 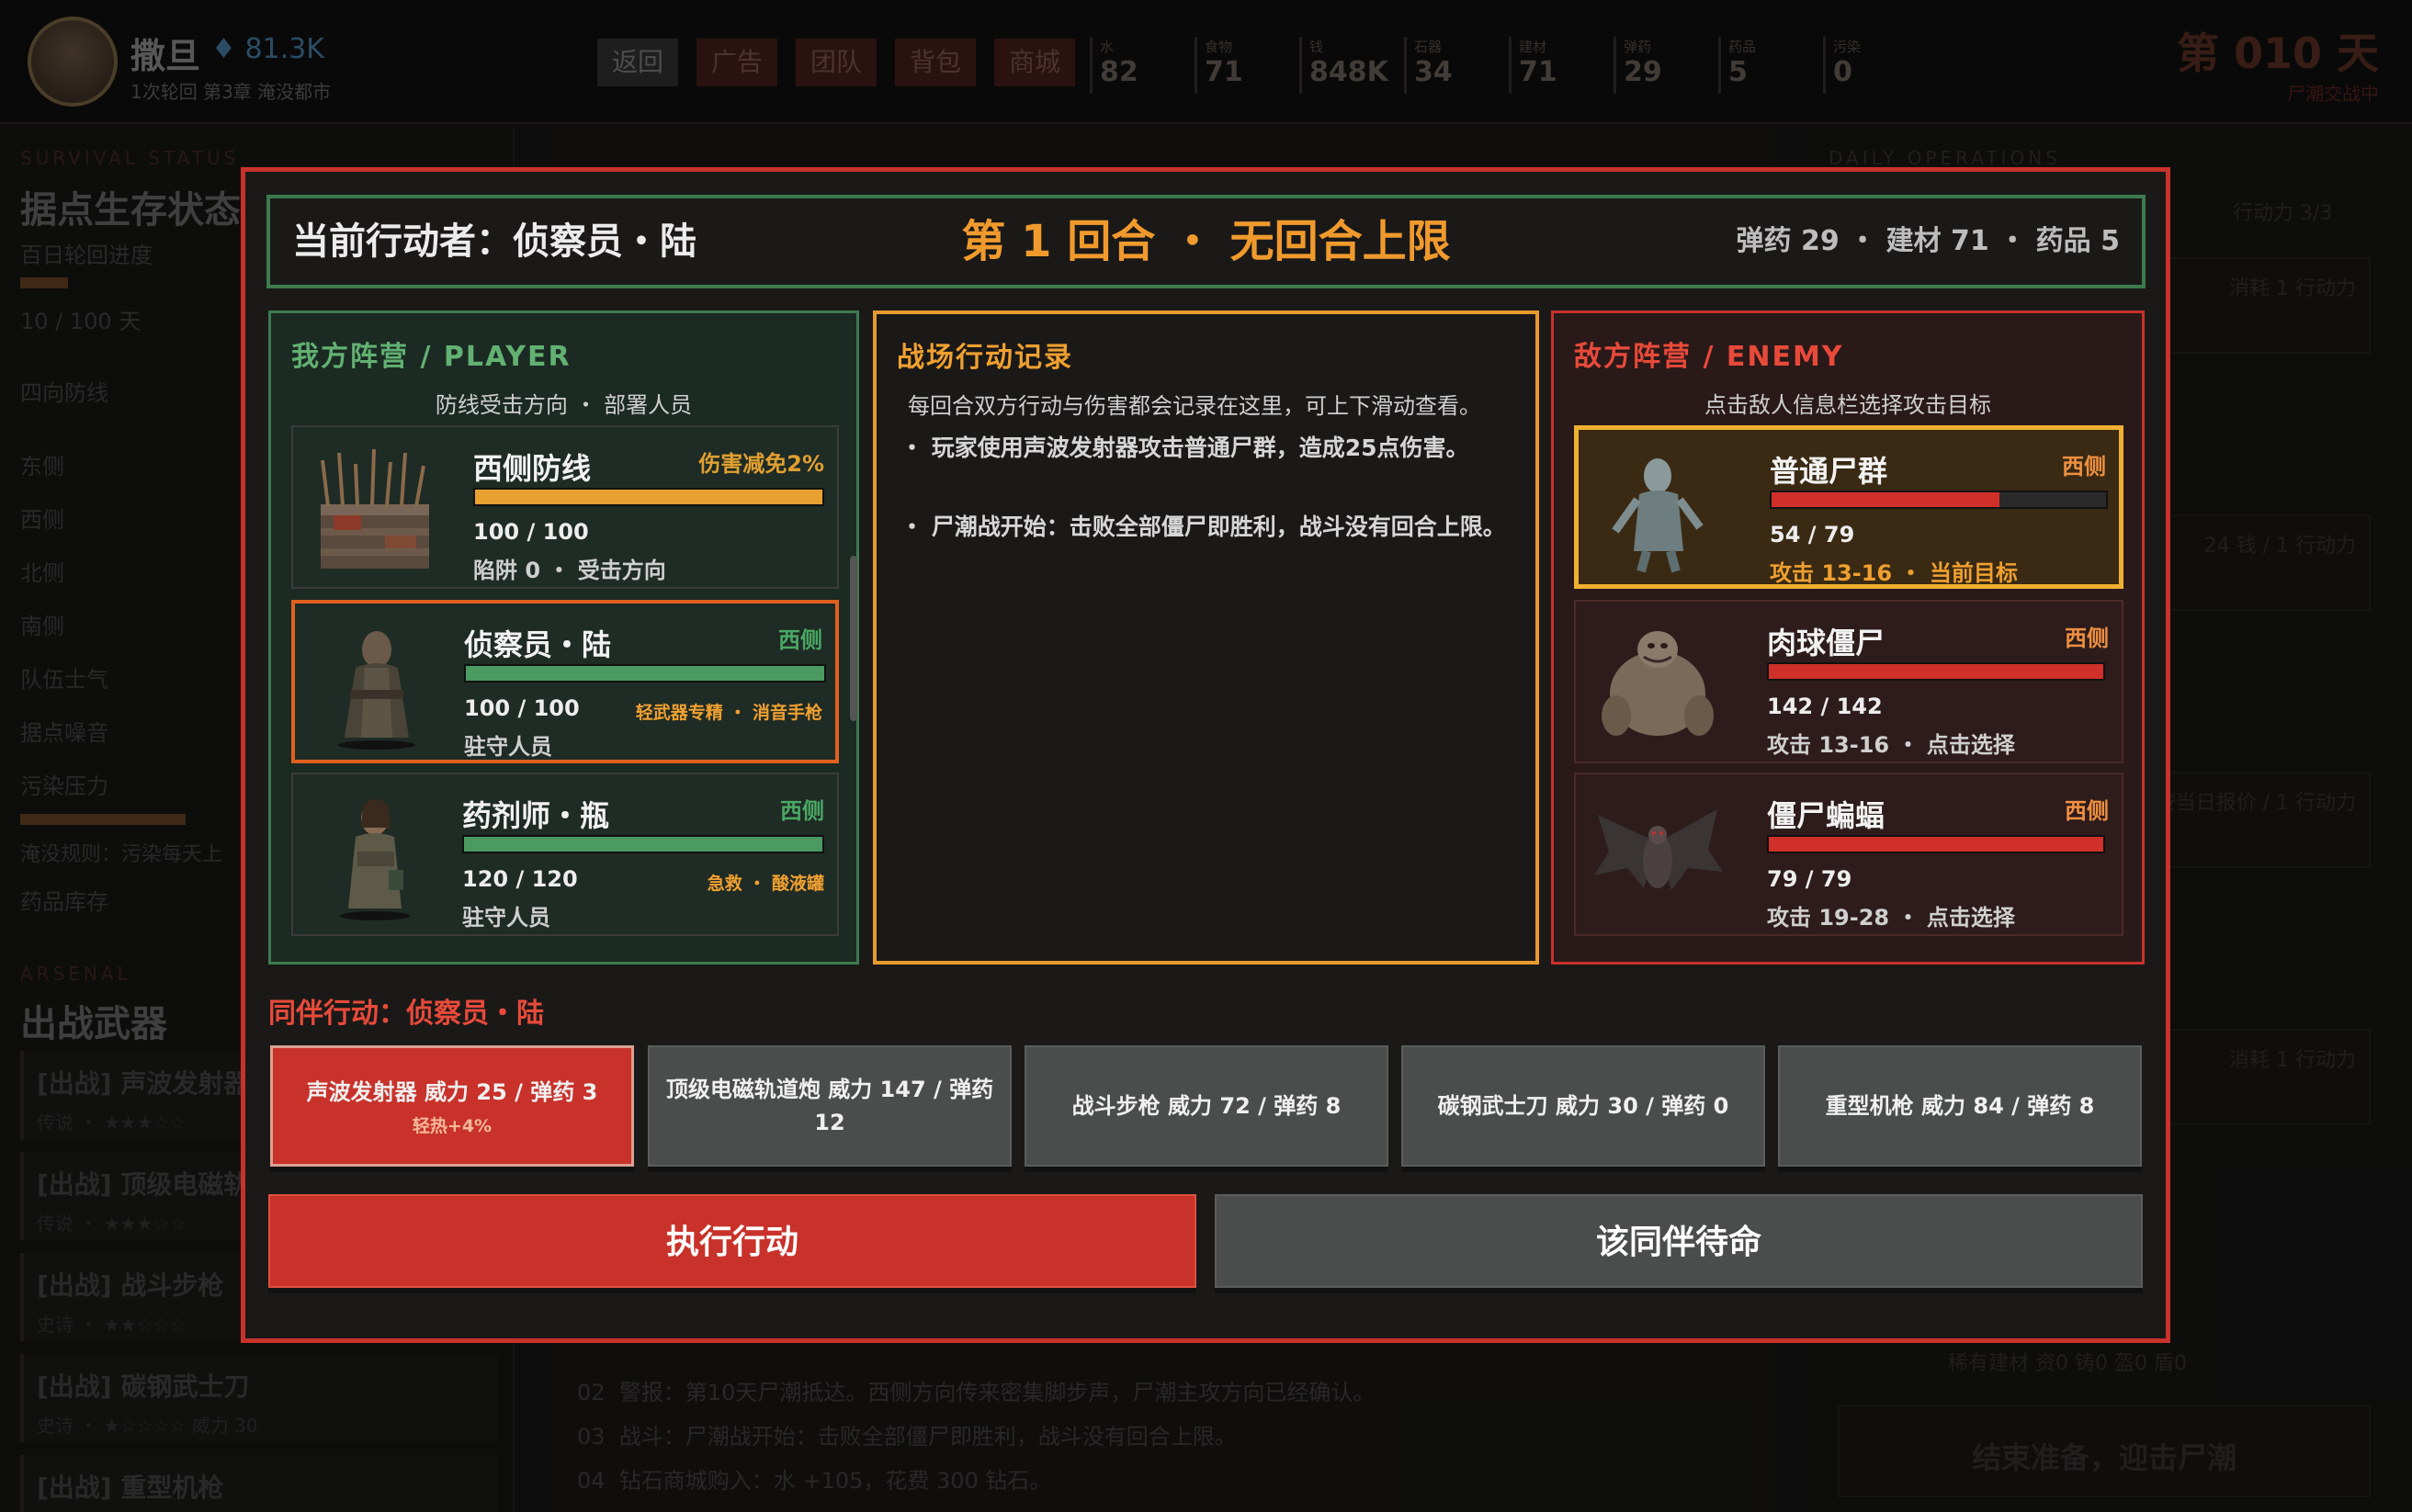 What do you see at coordinates (1809, 879) in the screenshot?
I see `hp-value: 79 / 79` at bounding box center [1809, 879].